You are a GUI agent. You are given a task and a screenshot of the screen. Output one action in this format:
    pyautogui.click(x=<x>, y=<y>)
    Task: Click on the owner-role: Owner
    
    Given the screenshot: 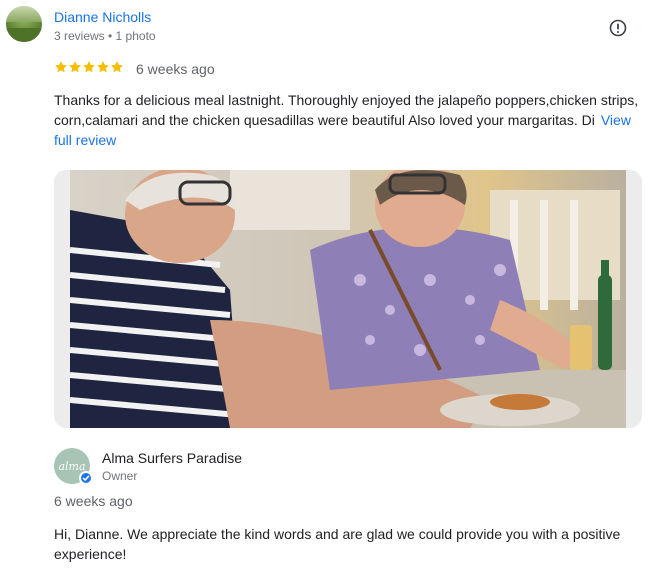 What is the action you would take?
    pyautogui.click(x=120, y=476)
    